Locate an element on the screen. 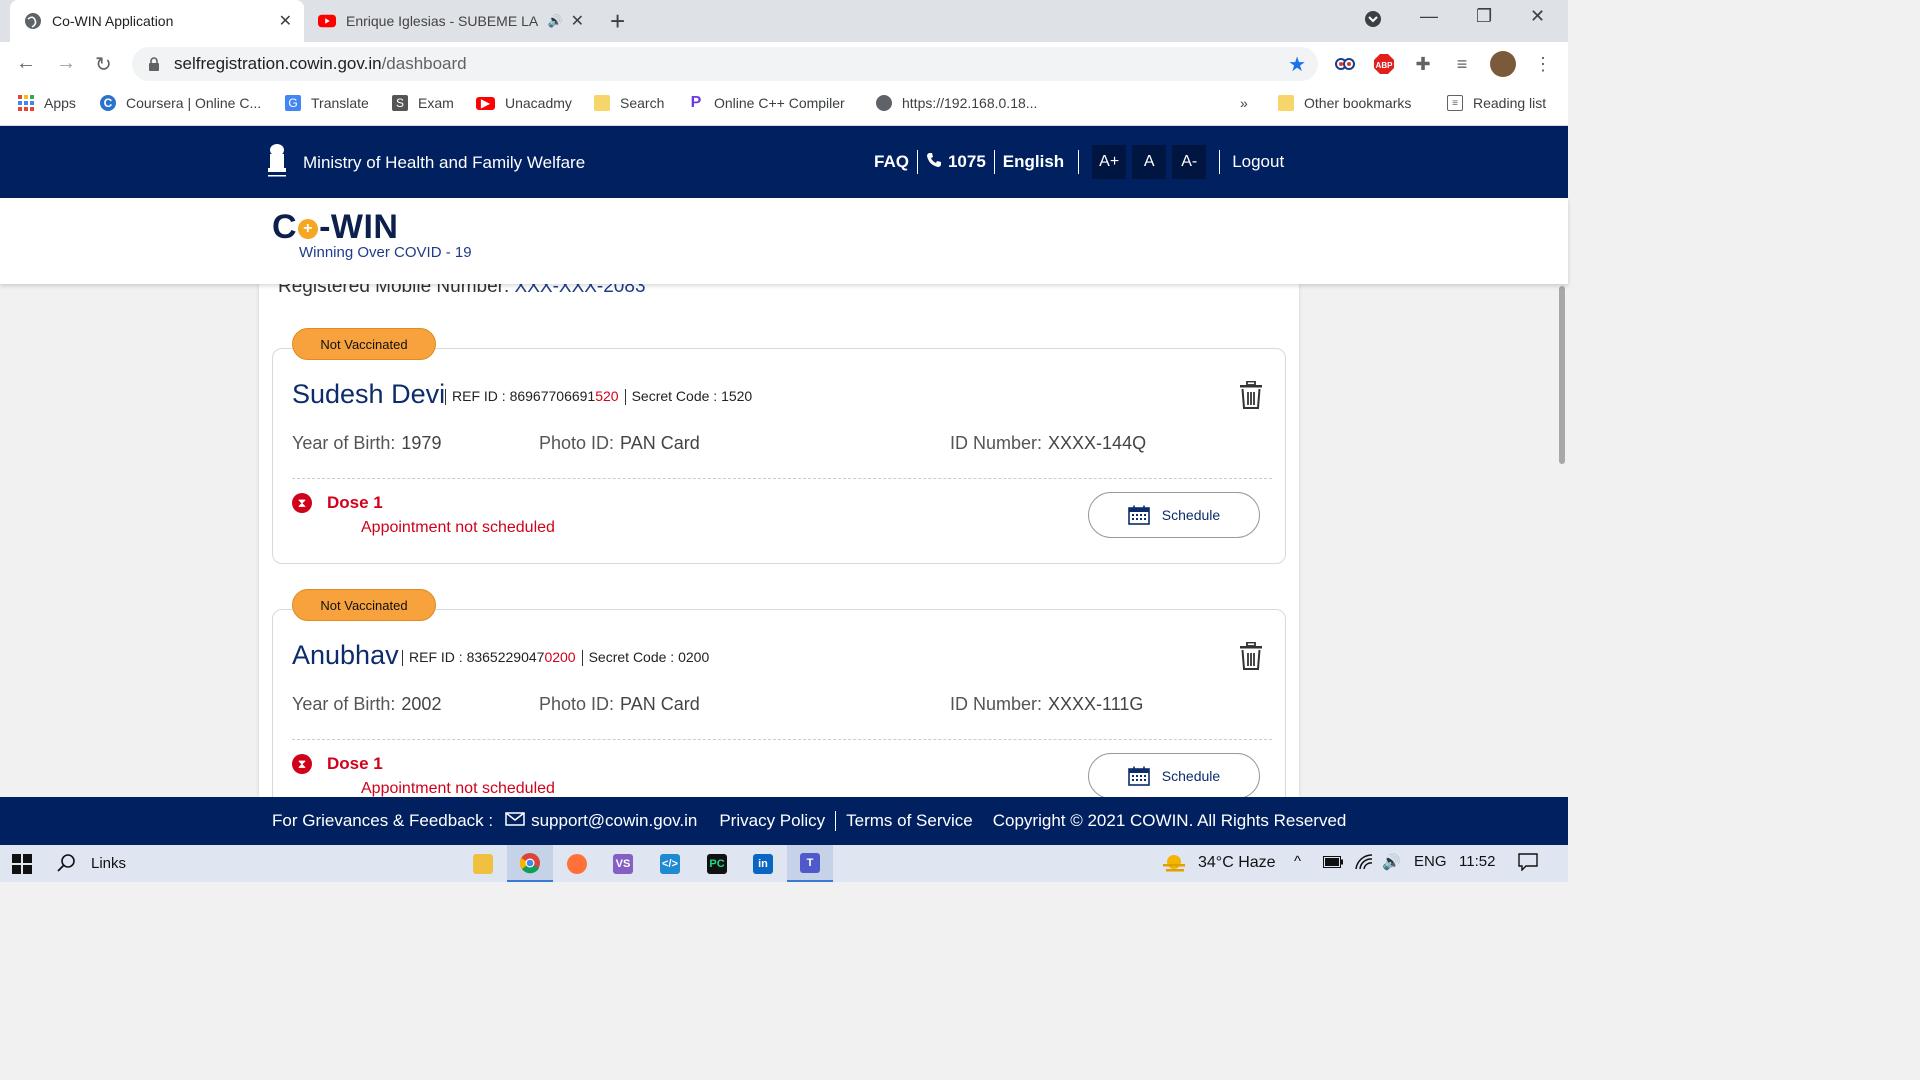 The image size is (1920, 1080). media-control-icon: ≡ is located at coordinates (1462, 64).